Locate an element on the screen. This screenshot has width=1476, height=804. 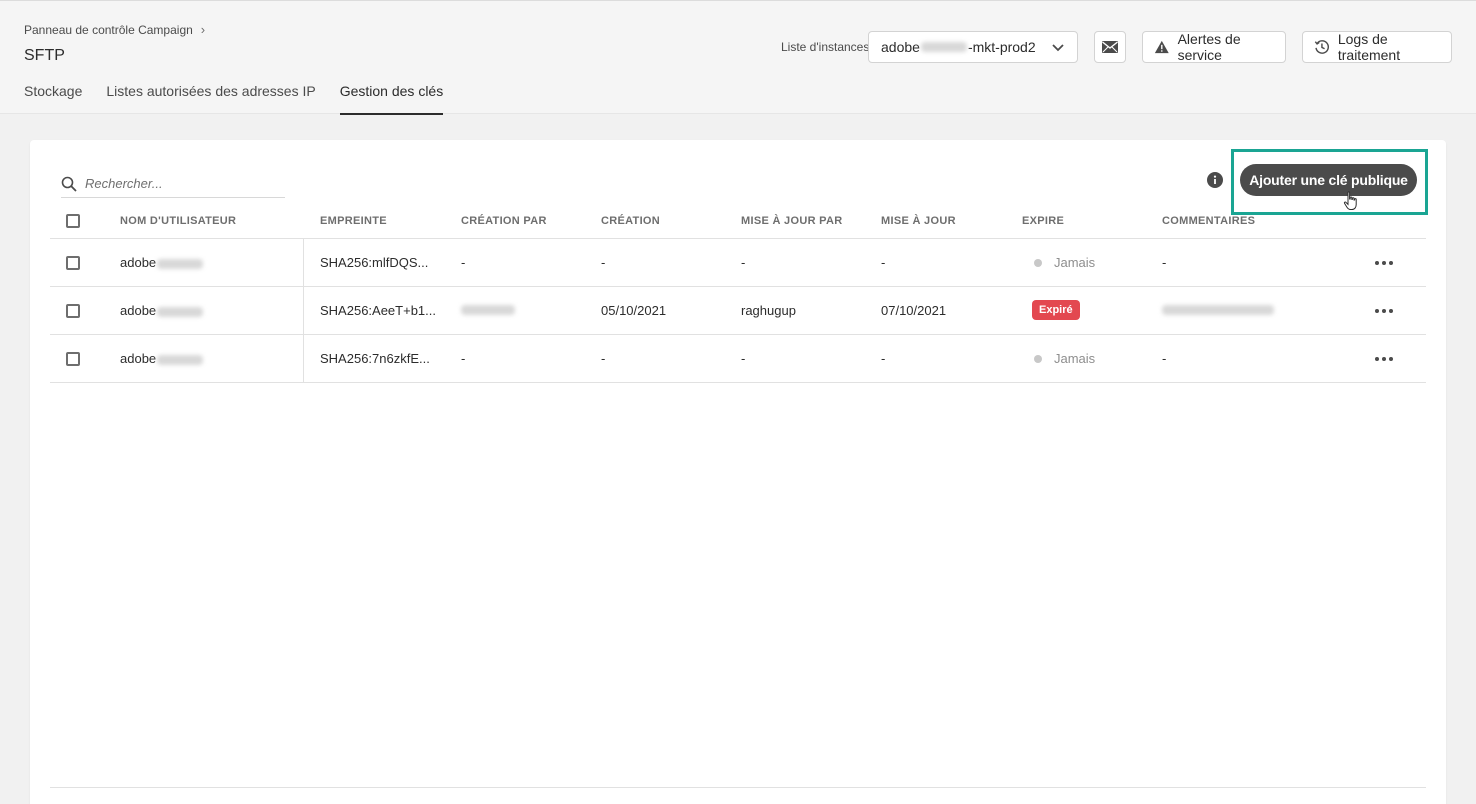
select-all-checkbox is located at coordinates (73, 221).